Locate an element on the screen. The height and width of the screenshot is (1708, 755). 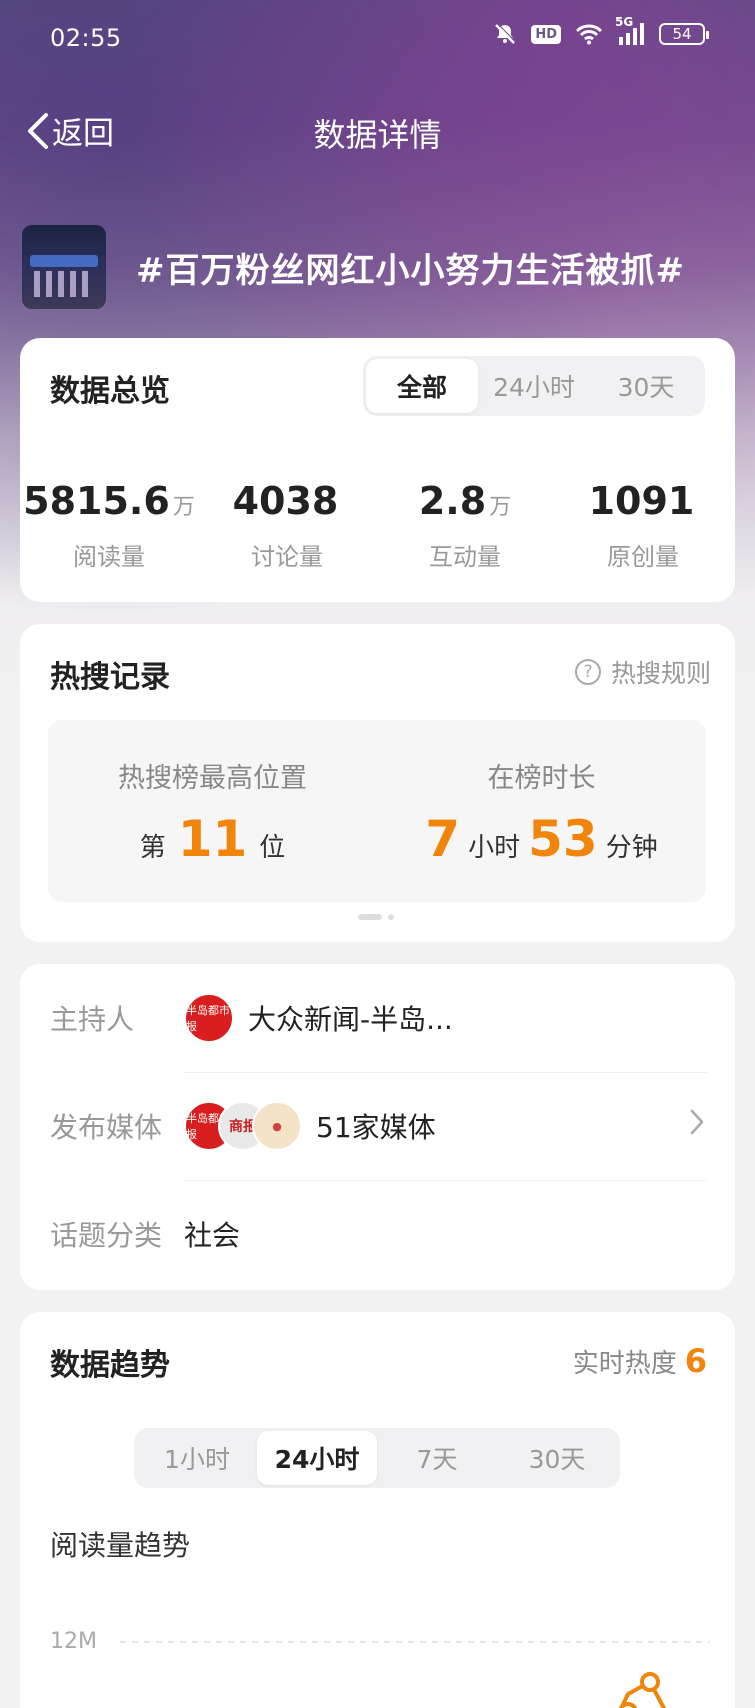
nav-bar: 返回 数据详情 is located at coordinates (377, 130).